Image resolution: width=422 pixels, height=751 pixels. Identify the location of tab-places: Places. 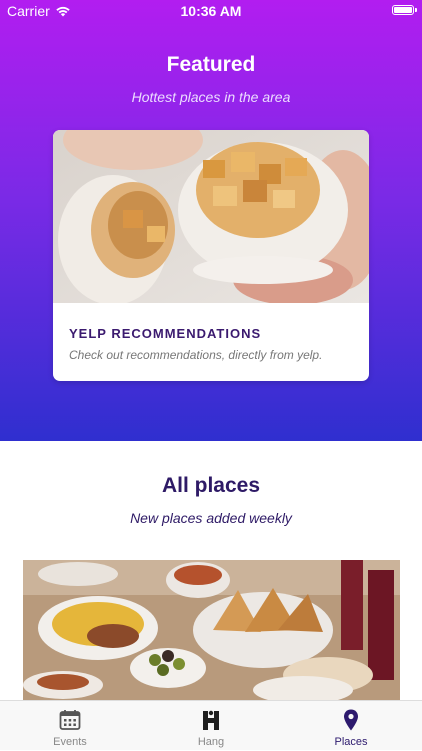
(351, 726).